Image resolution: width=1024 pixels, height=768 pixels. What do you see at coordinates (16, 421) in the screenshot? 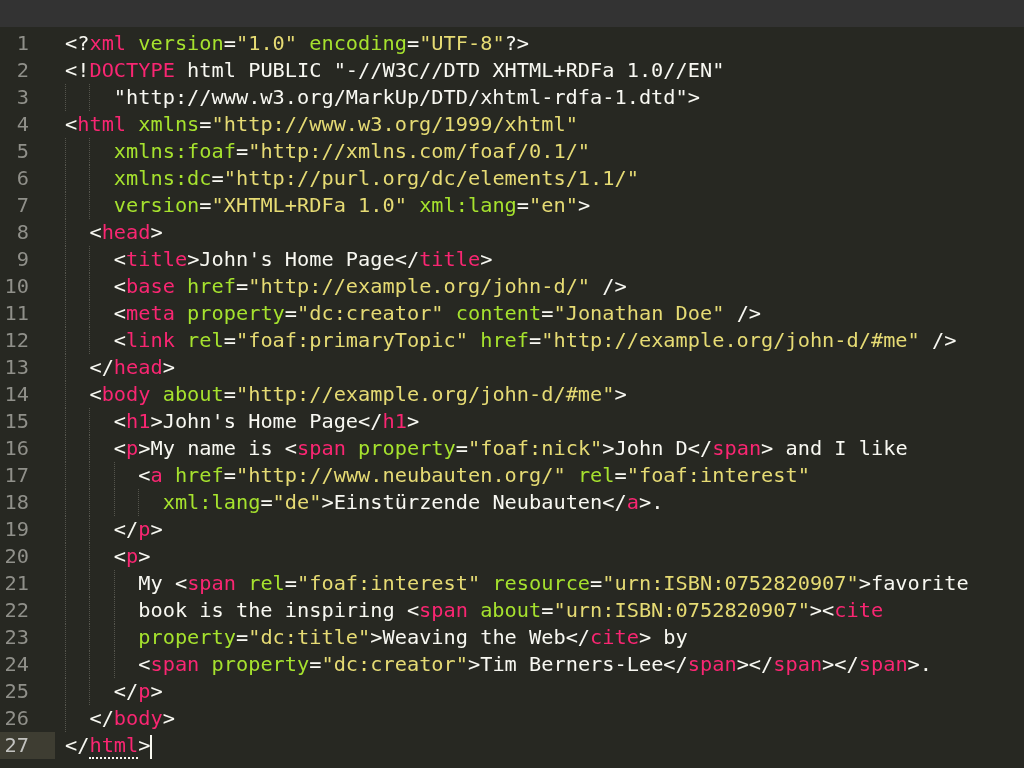
I see `line-number: 15` at bounding box center [16, 421].